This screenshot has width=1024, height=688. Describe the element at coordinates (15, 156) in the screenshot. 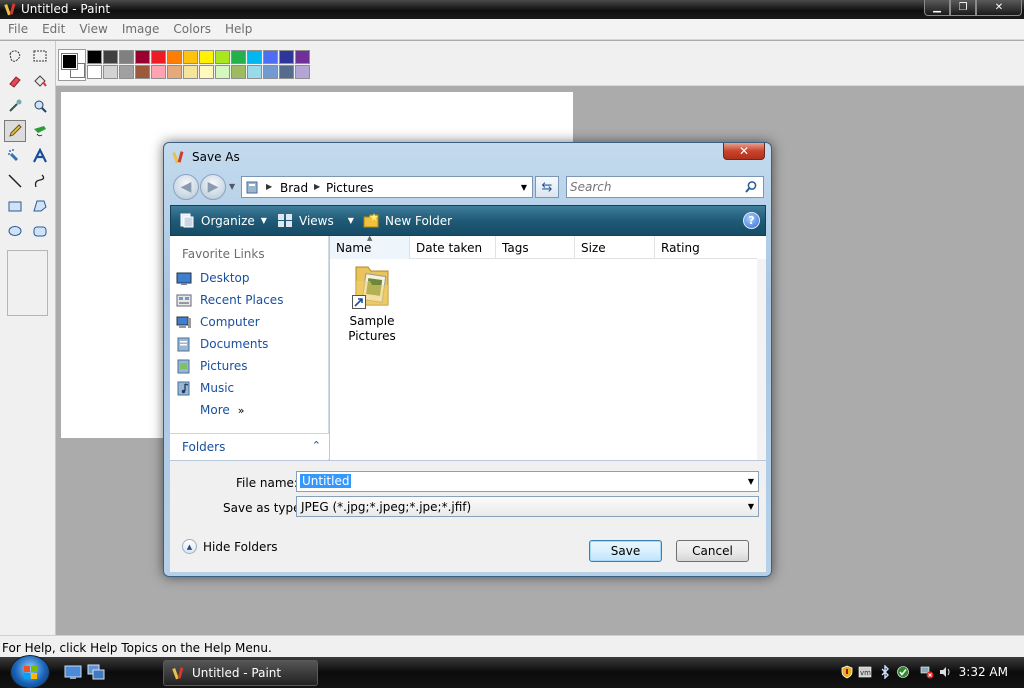

I see `airbrush-tool` at that location.